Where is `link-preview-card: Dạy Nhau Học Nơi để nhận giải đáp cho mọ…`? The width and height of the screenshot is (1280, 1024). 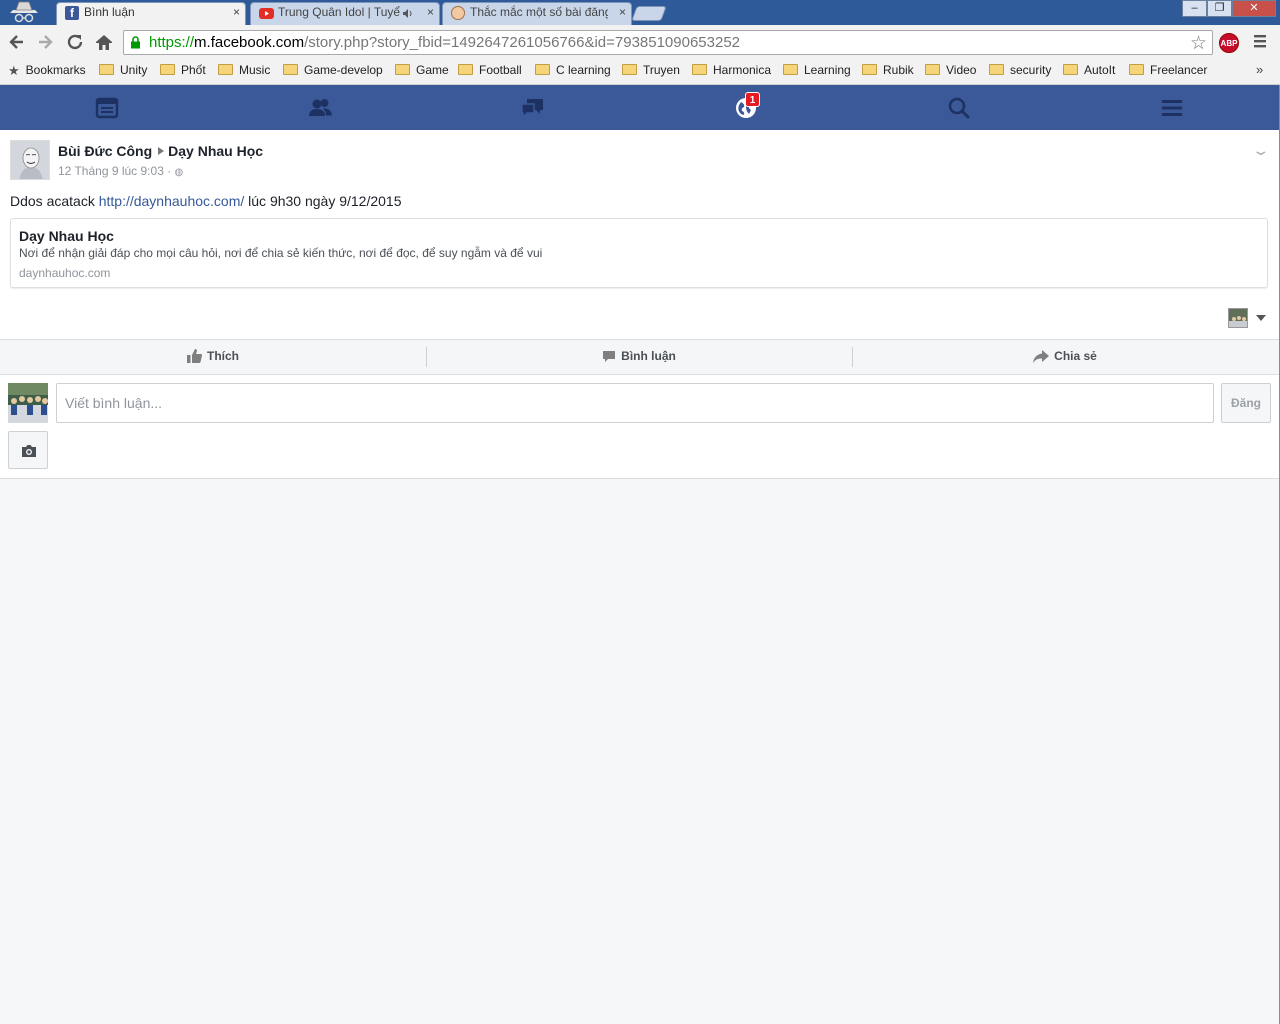 link-preview-card: Dạy Nhau Học Nơi để nhận giải đáp cho mọ… is located at coordinates (639, 253).